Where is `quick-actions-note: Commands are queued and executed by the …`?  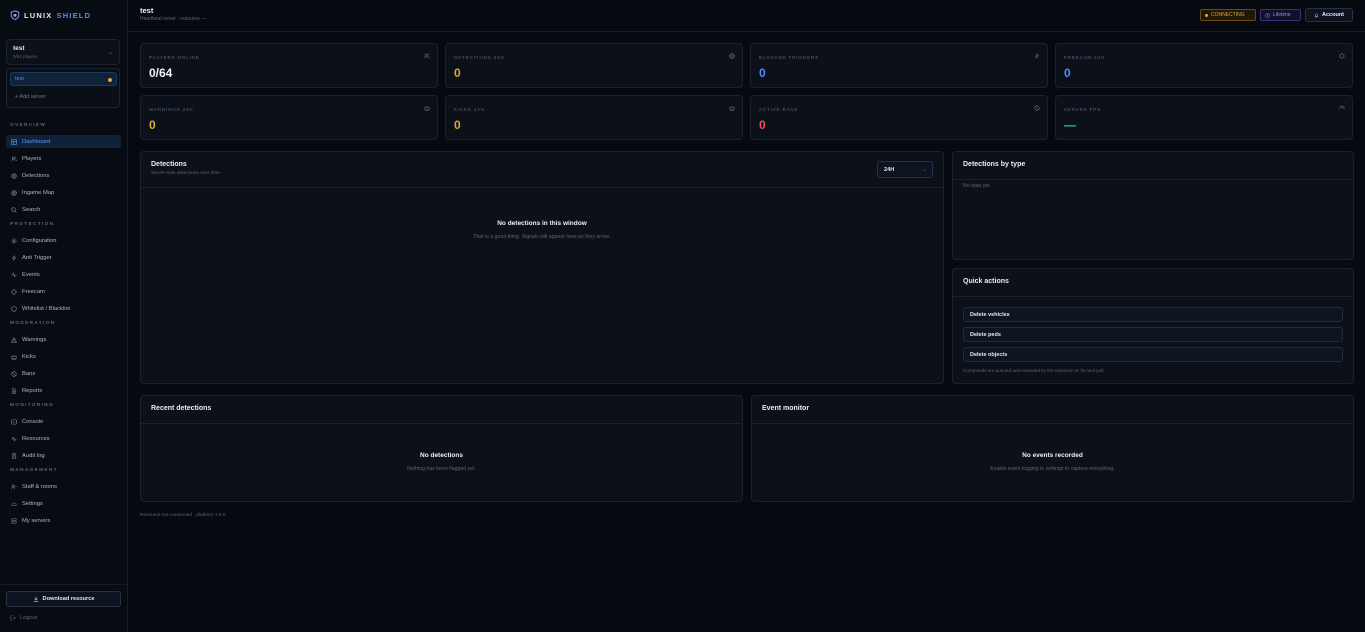
quick-actions-note: Commands are queued and executed by the … is located at coordinates (1034, 370).